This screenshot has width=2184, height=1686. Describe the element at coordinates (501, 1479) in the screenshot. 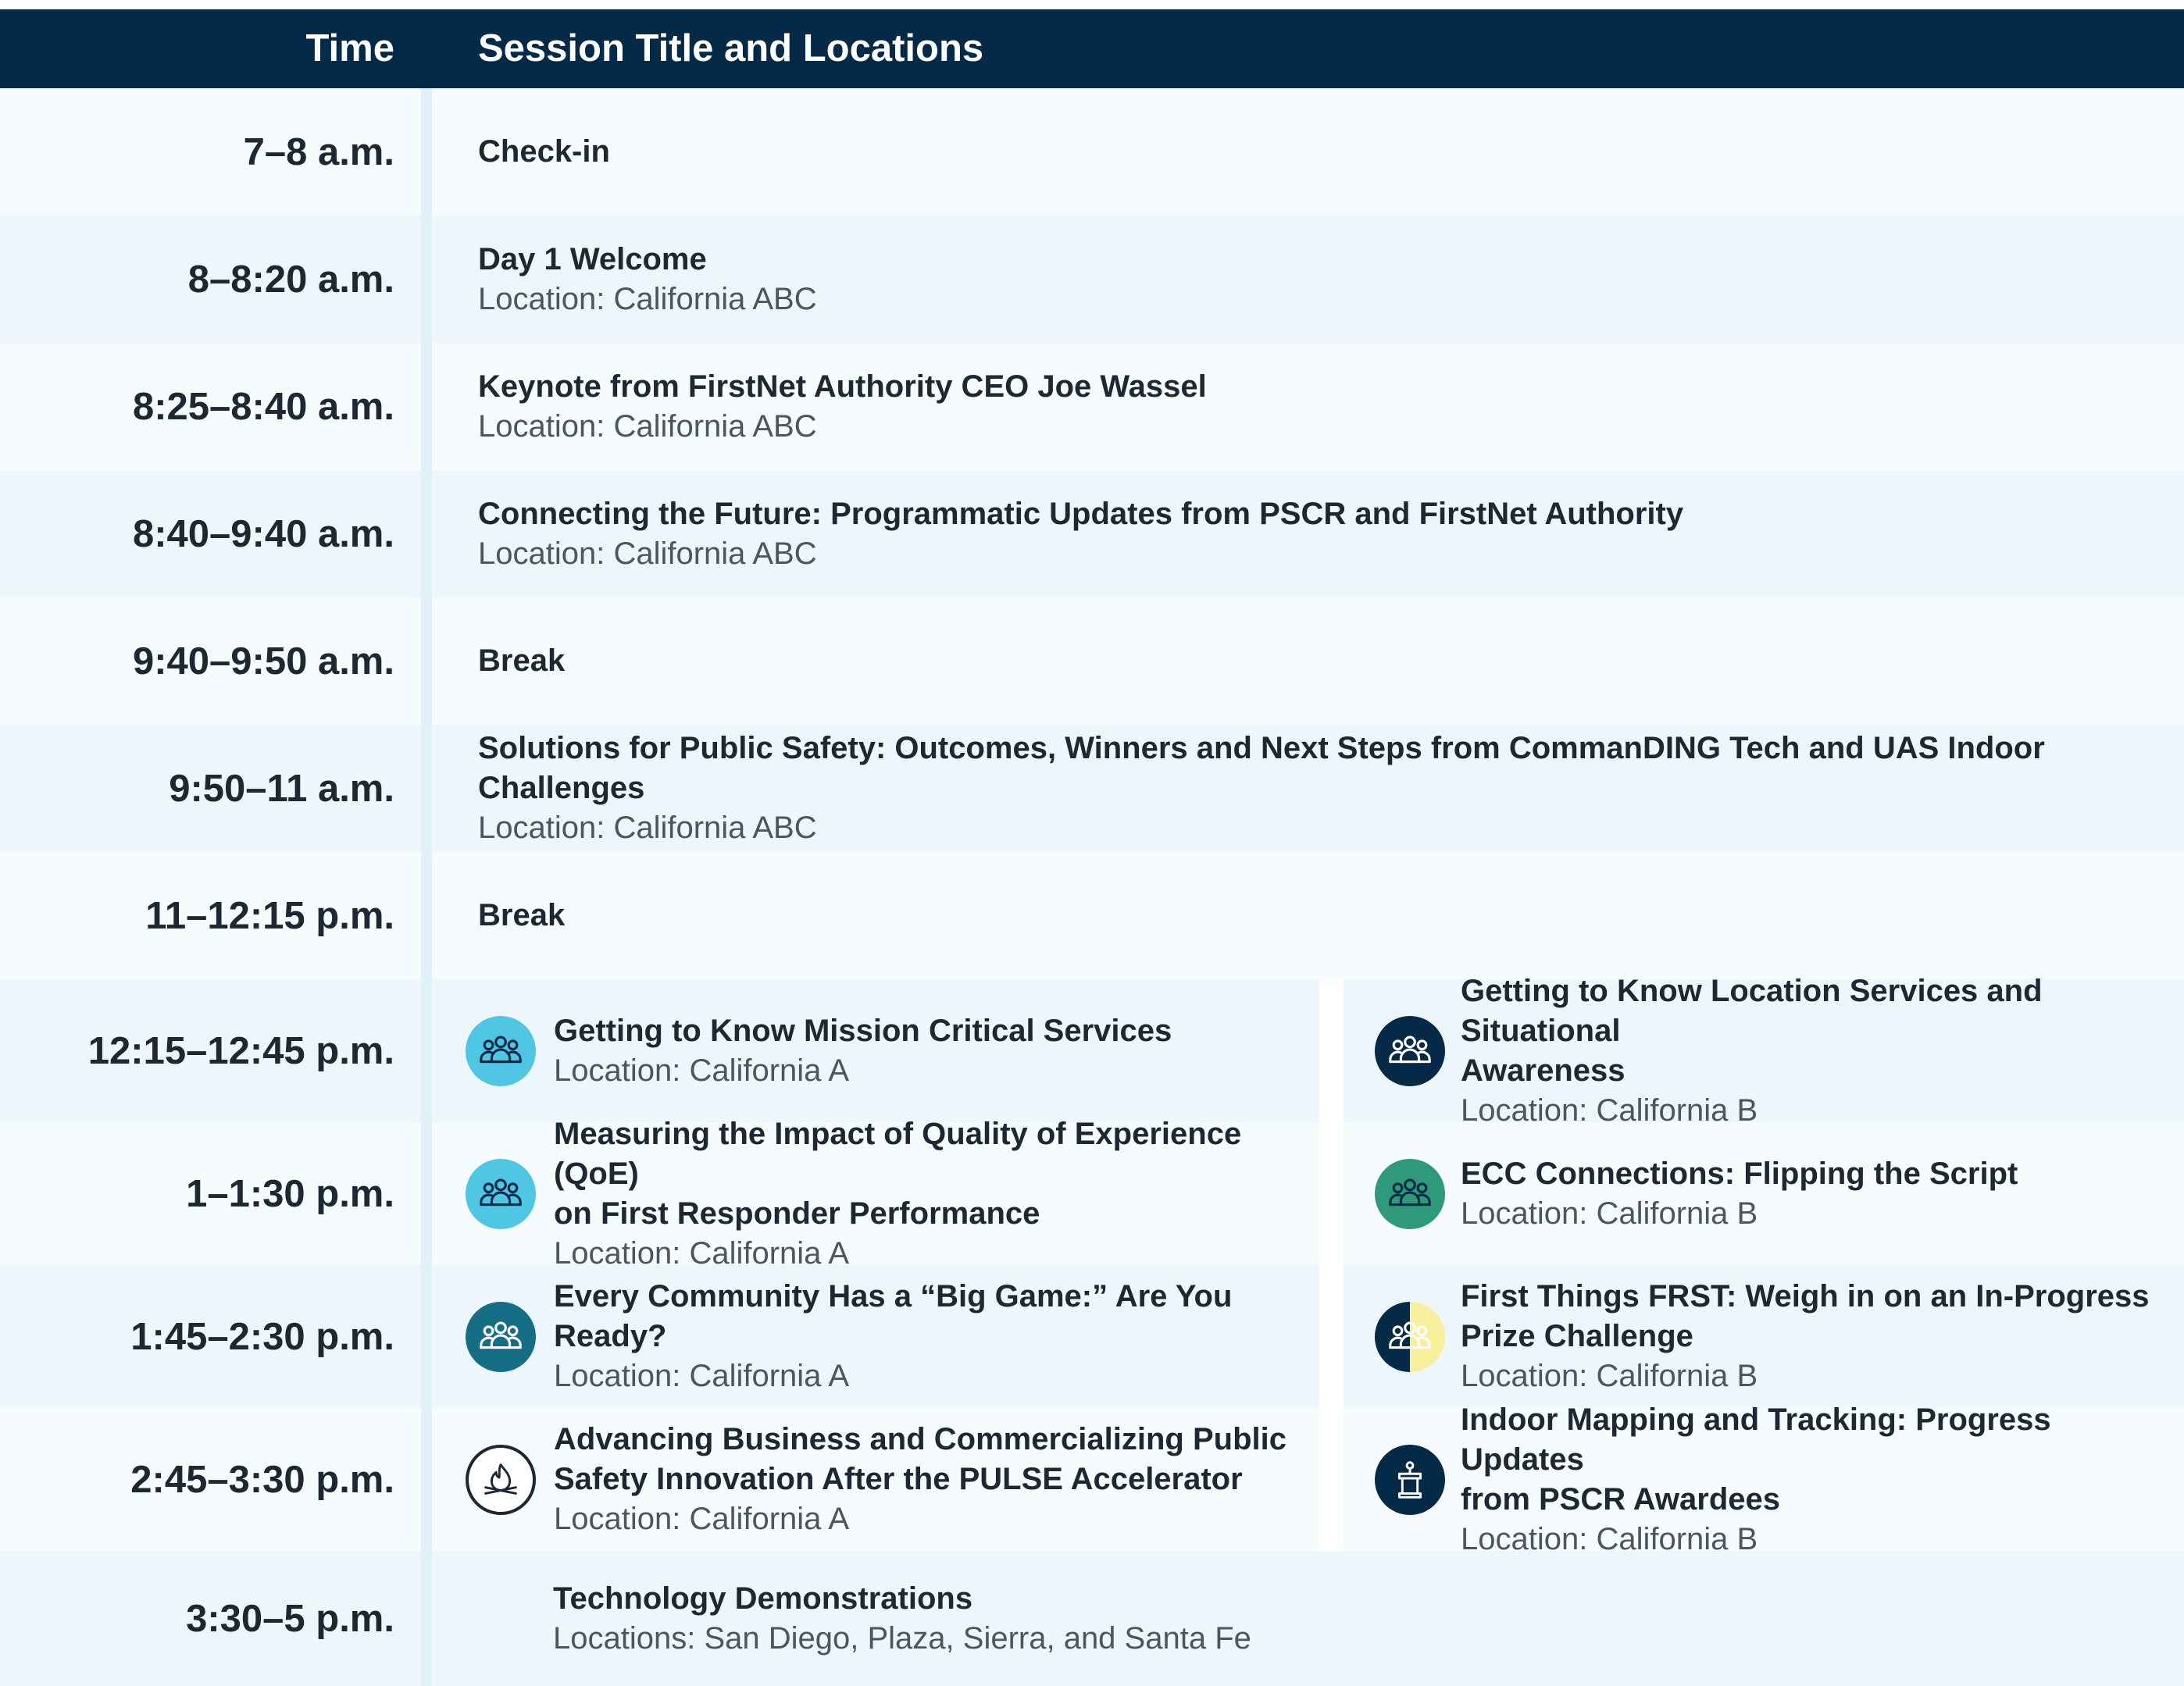

I see `campfire-icon` at that location.